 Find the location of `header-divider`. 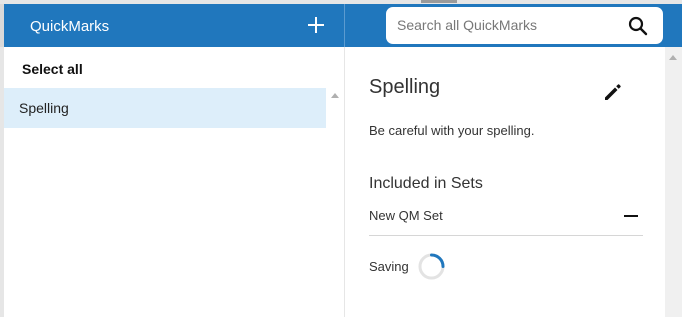

header-divider is located at coordinates (344, 25).